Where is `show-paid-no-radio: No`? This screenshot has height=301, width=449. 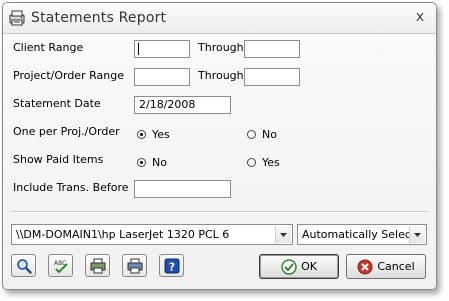 show-paid-no-radio: No is located at coordinates (152, 162).